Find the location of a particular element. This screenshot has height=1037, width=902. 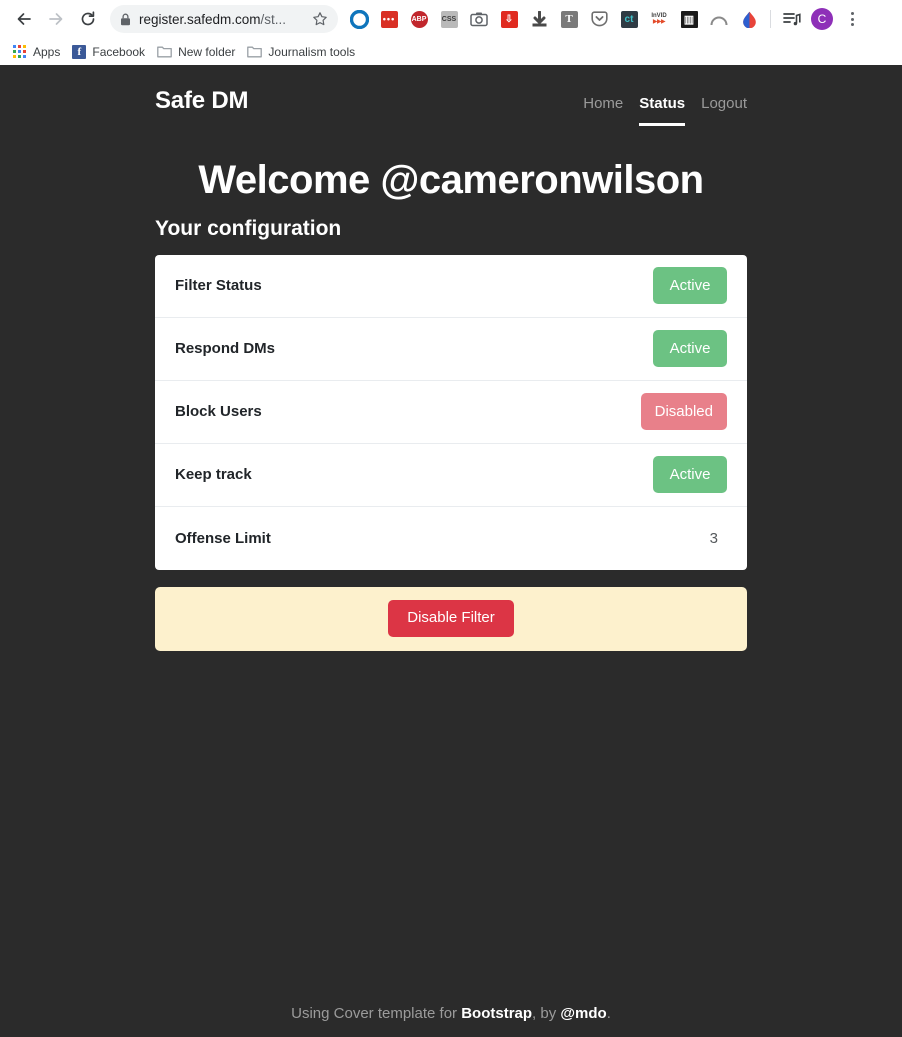

bookmark-apps: Apps is located at coordinates (38, 52).